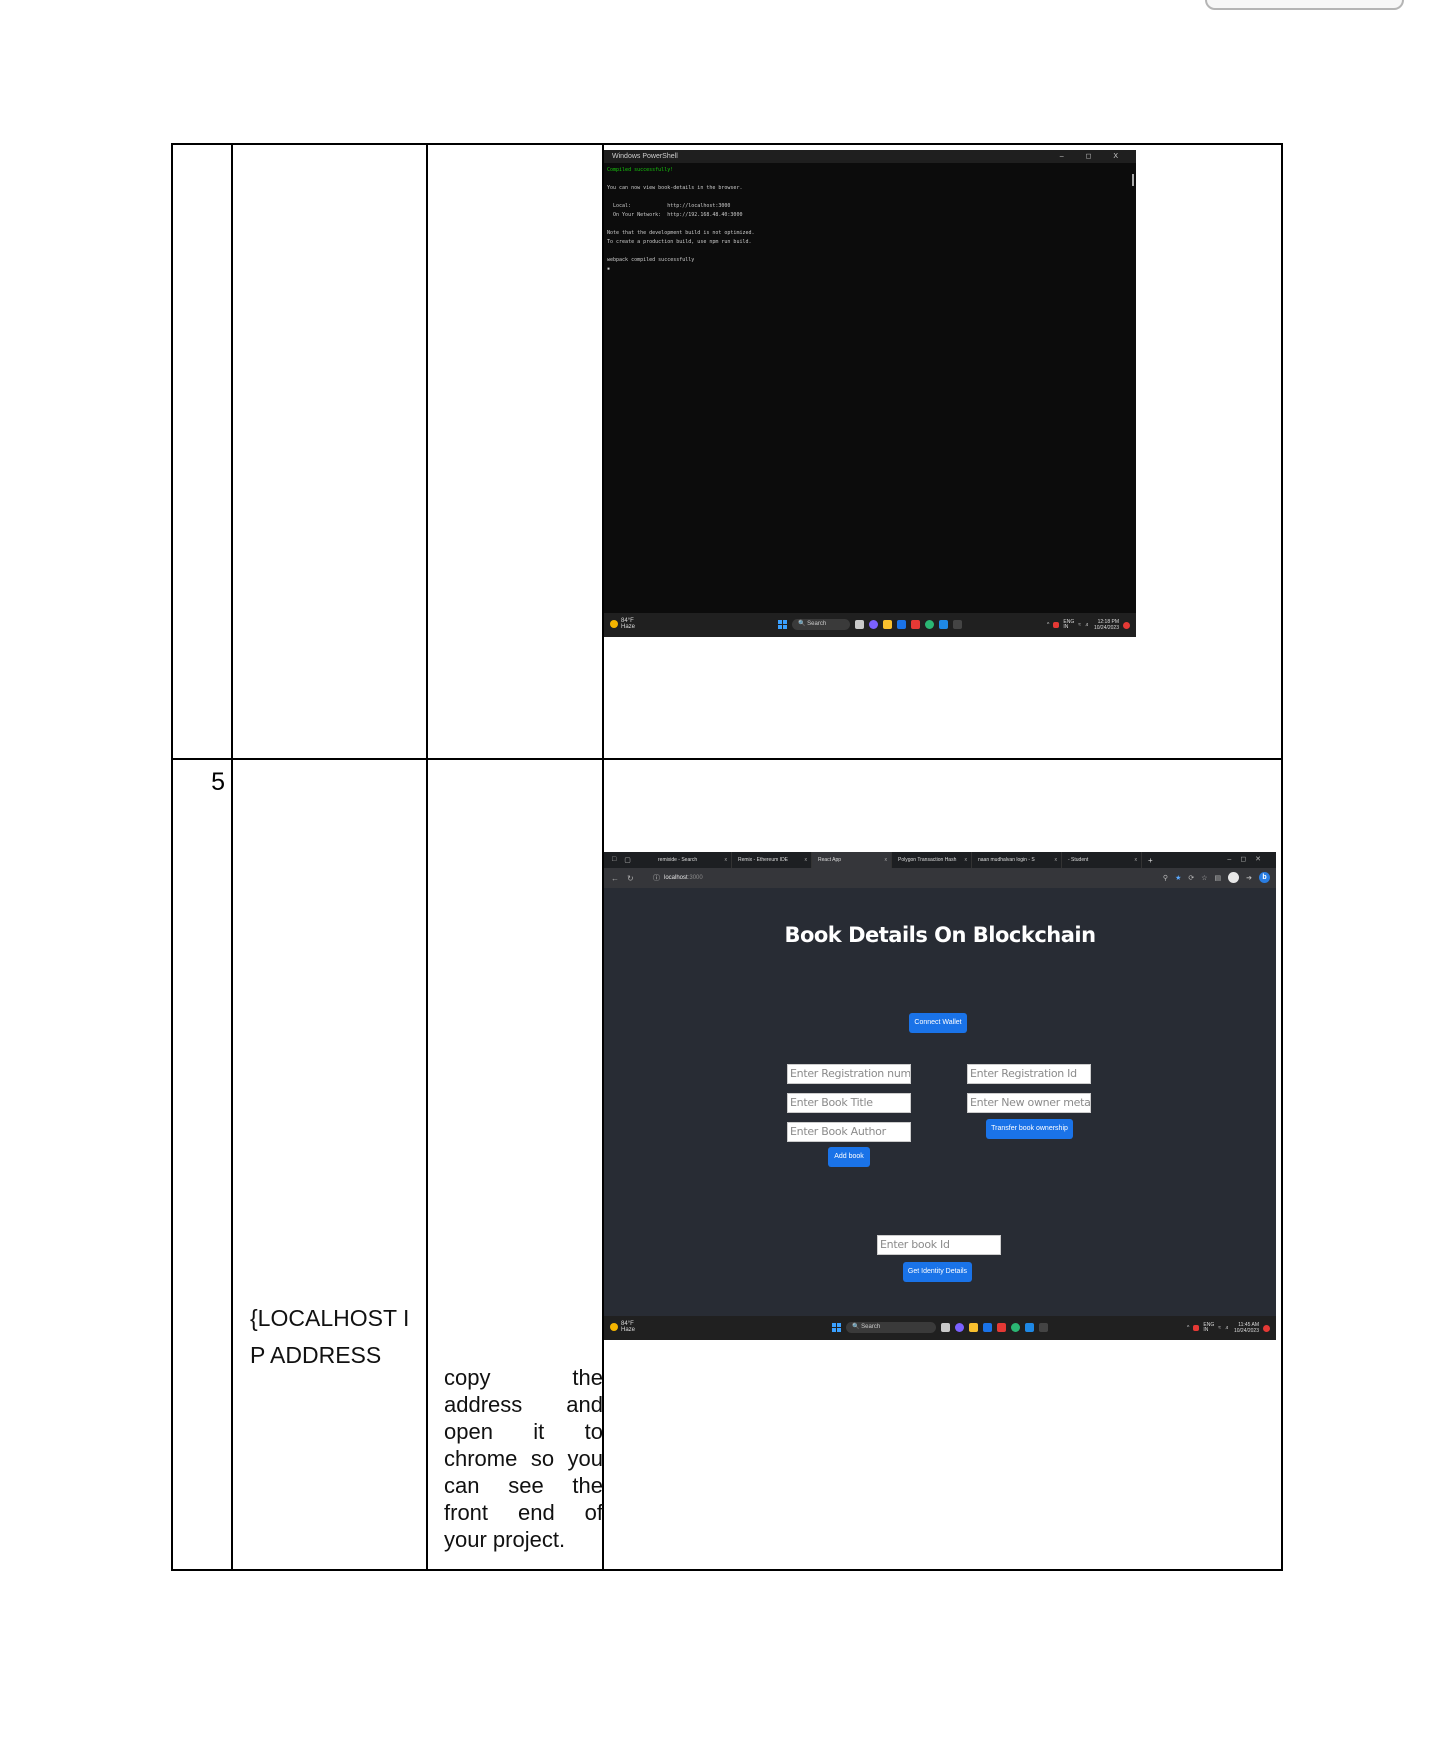 The width and height of the screenshot is (1440, 1759). I want to click on page-title: Book Details On Blockchain, so click(940, 935).